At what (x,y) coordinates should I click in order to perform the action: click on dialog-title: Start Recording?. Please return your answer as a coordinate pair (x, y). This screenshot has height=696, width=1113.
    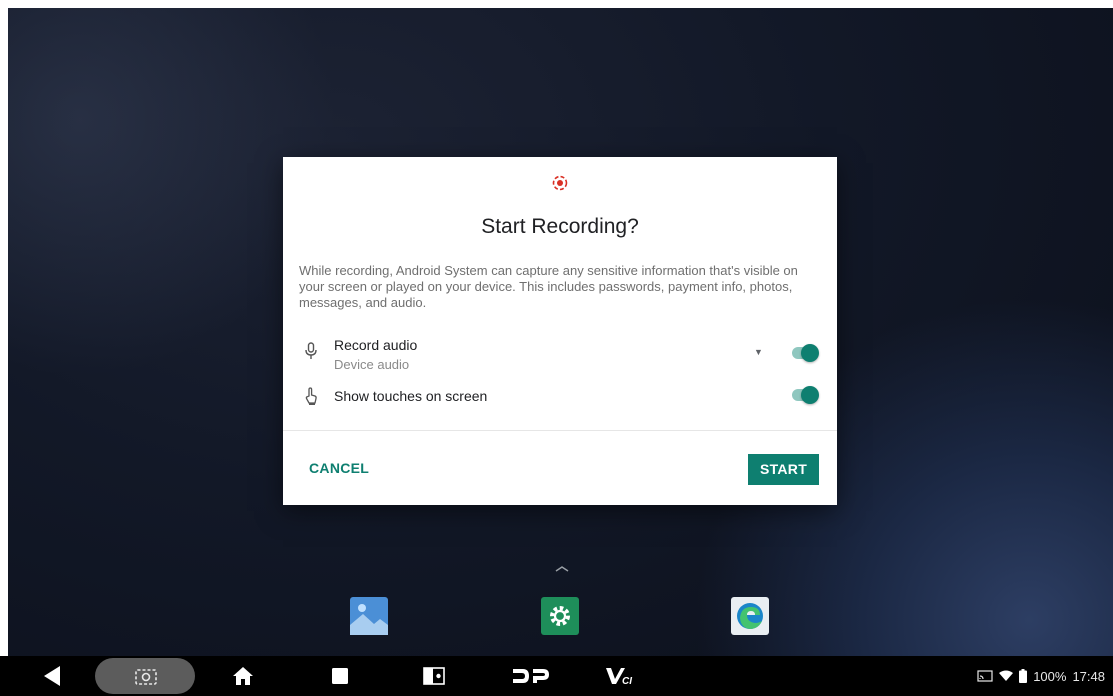
    Looking at the image, I should click on (560, 226).